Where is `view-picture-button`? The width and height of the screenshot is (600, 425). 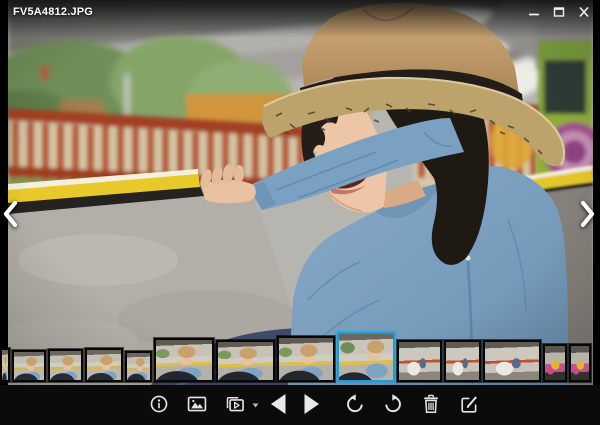 view-picture-button is located at coordinates (197, 405).